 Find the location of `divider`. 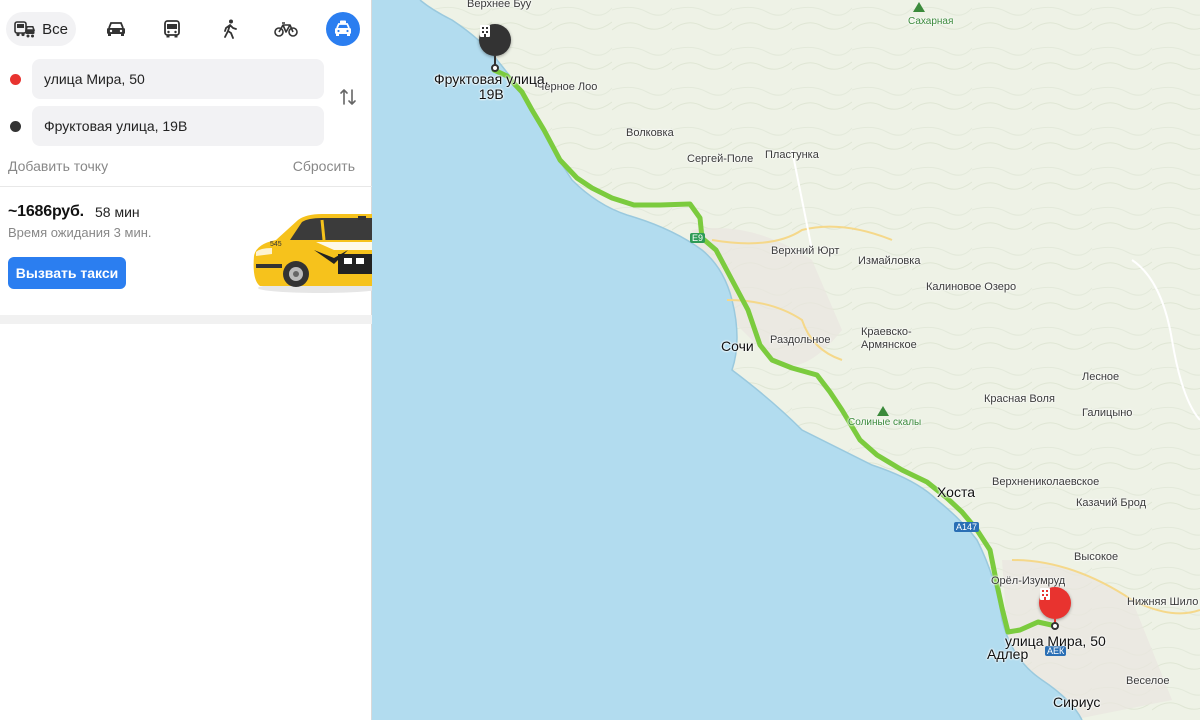

divider is located at coordinates (186, 186).